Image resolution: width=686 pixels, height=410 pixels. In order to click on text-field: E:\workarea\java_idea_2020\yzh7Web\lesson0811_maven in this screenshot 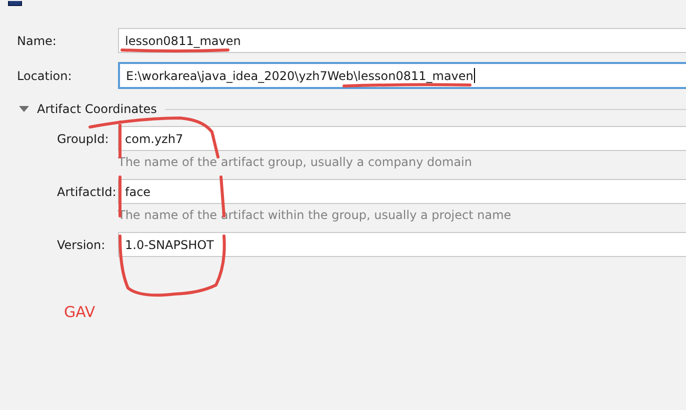, I will do `click(402, 75)`.